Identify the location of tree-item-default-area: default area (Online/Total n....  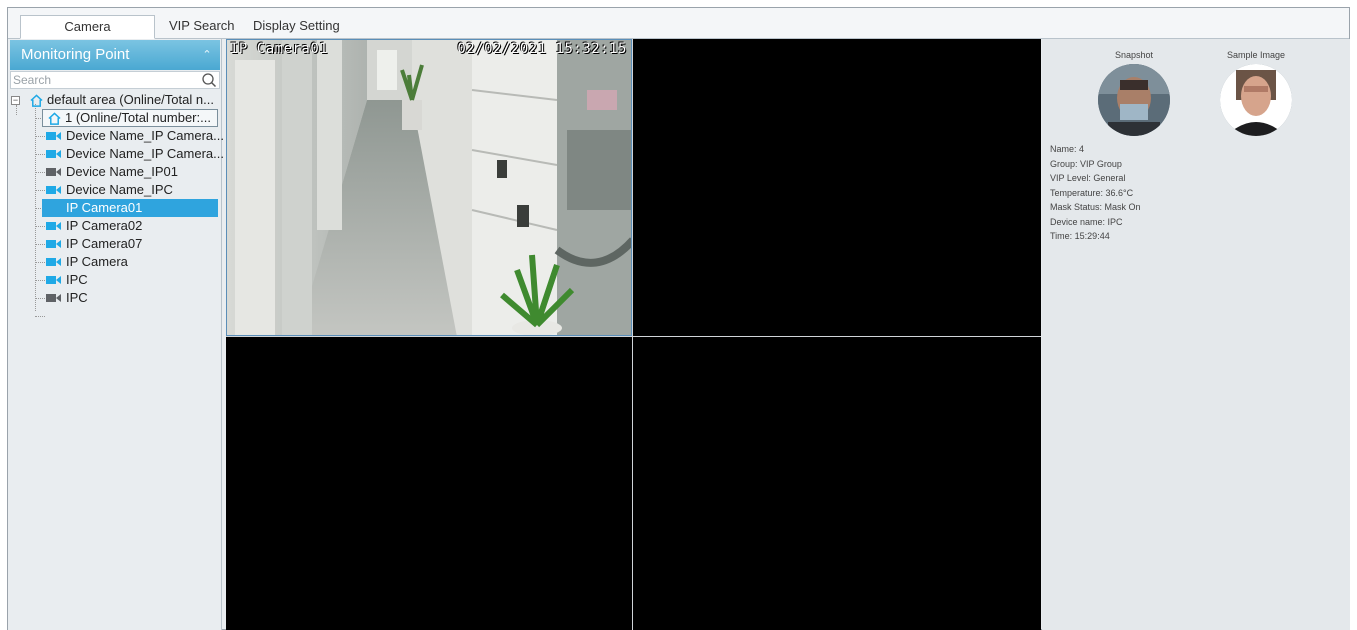
(124, 100).